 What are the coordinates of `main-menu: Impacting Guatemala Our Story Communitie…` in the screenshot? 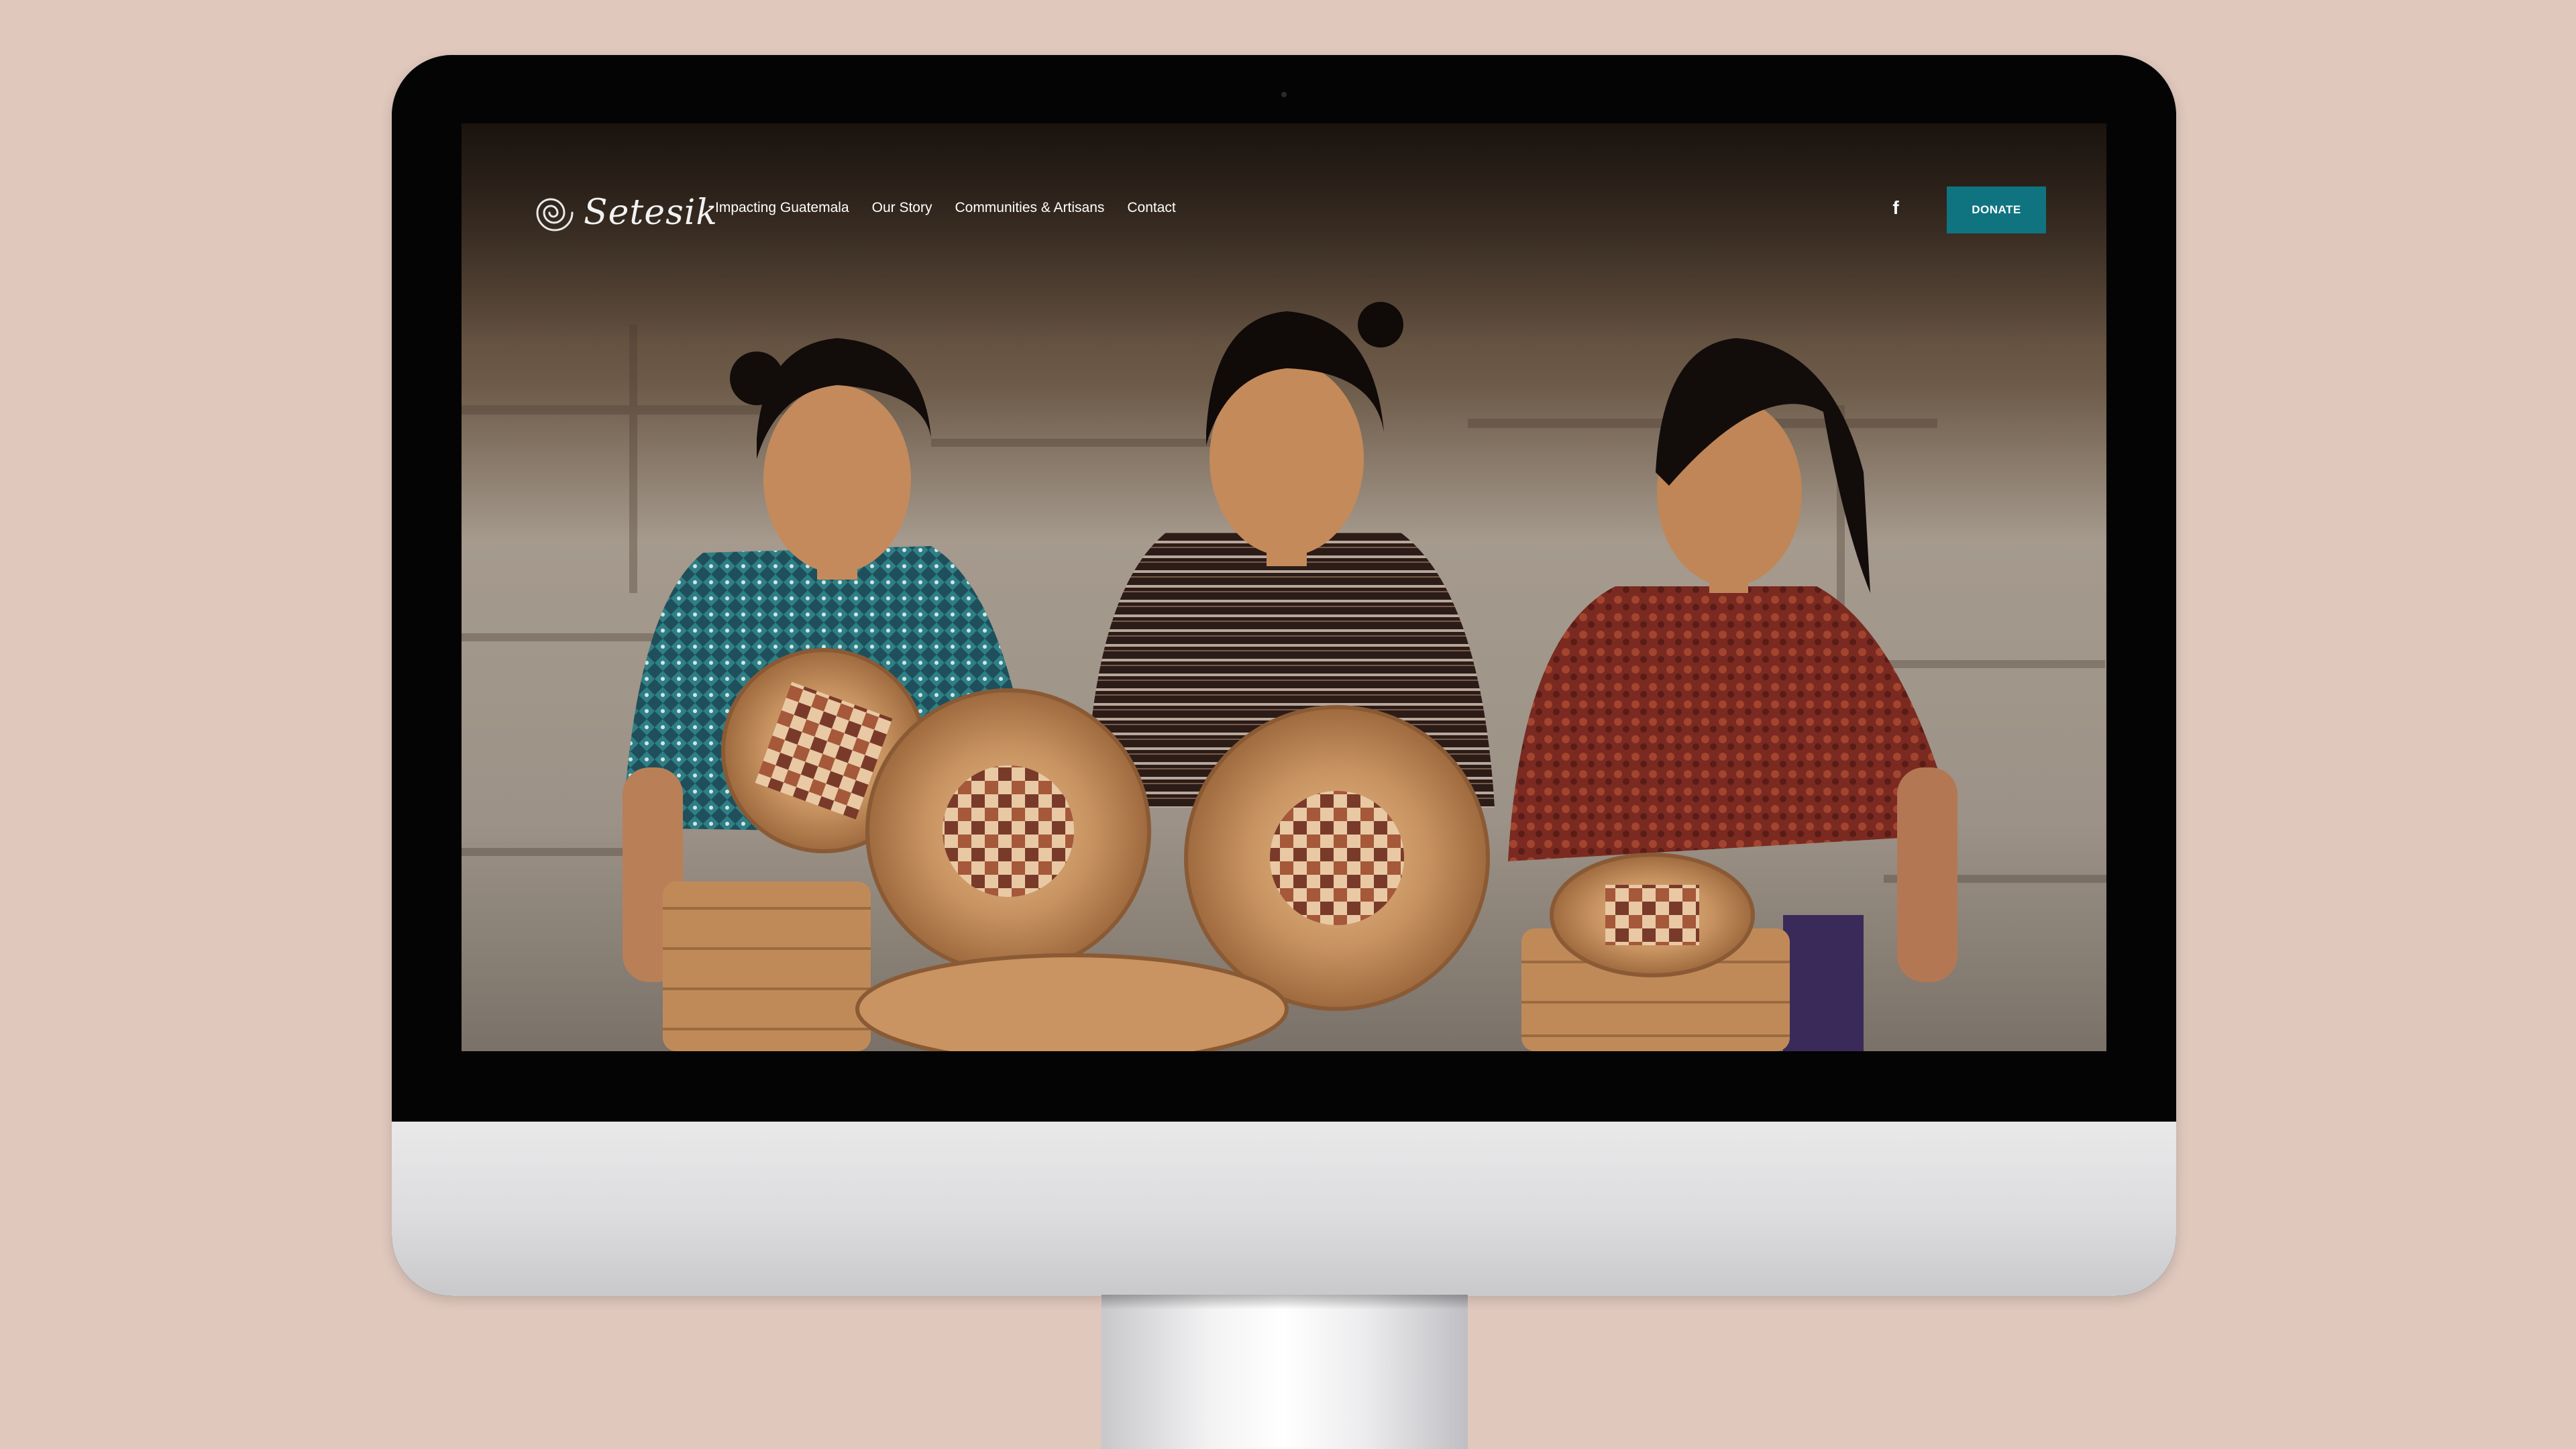 It's located at (945, 208).